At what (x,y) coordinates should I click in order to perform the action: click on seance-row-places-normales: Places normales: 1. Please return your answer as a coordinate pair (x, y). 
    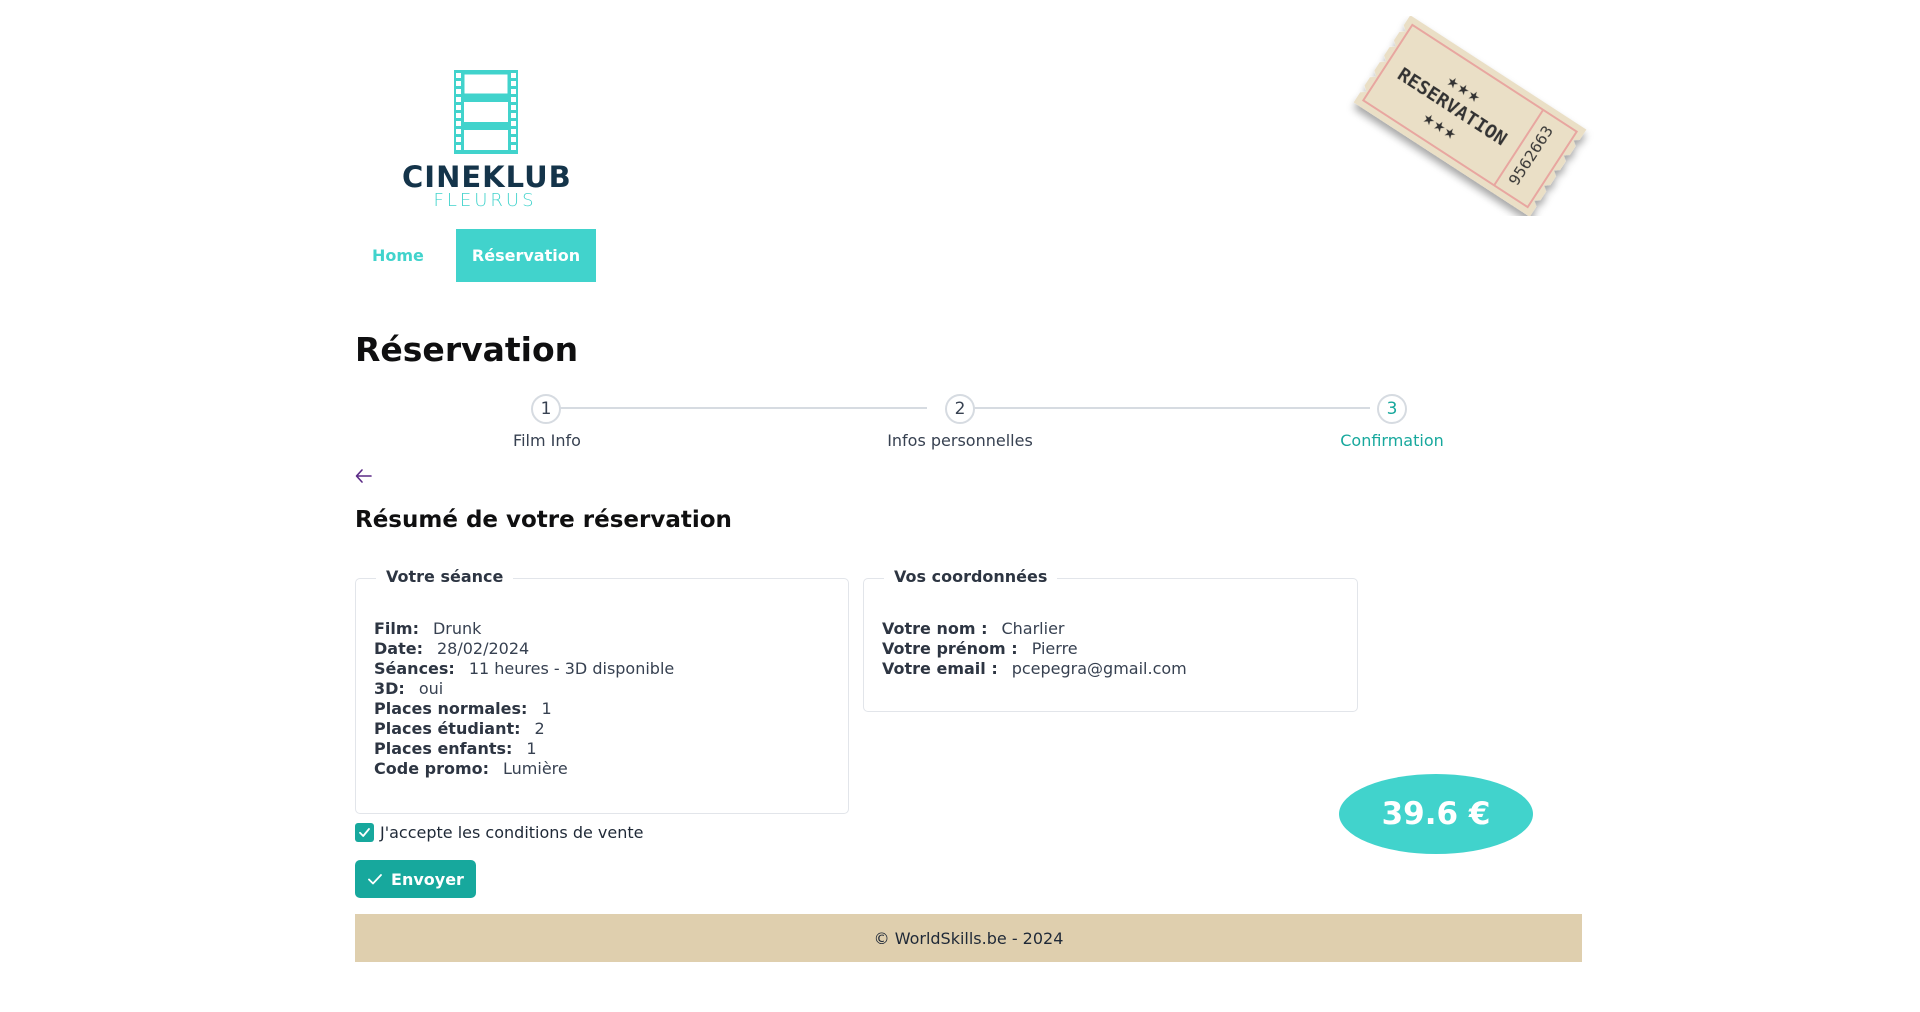
    Looking at the image, I should click on (463, 708).